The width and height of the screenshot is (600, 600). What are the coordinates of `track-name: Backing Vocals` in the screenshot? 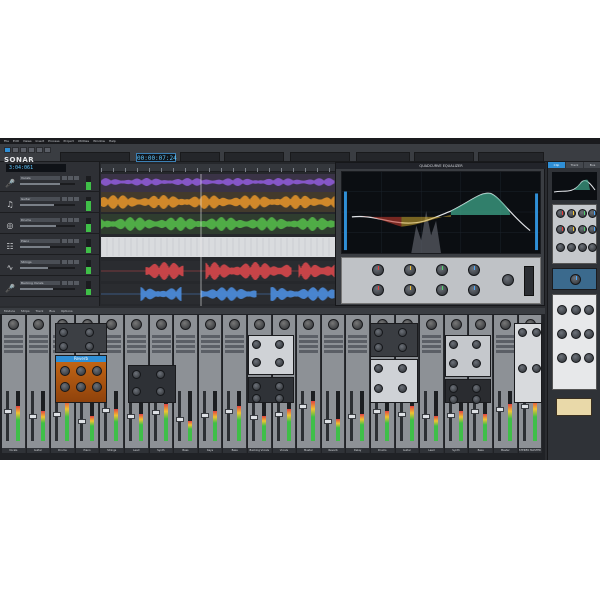 It's located at (40, 283).